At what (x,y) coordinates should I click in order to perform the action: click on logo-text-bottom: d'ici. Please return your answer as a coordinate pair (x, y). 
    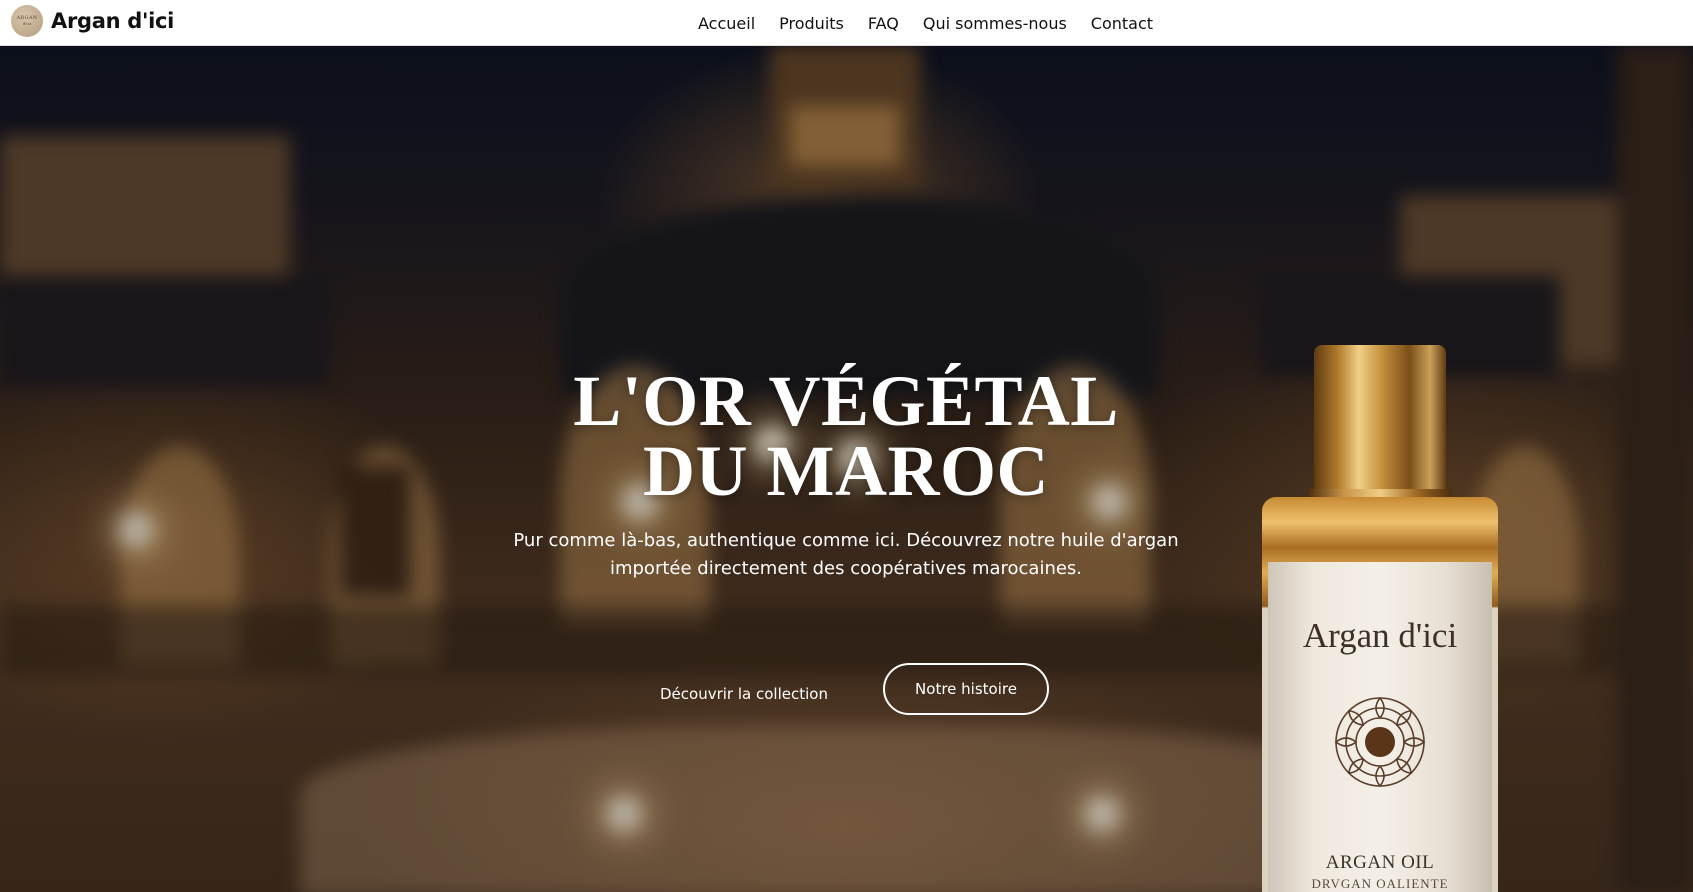
    Looking at the image, I should click on (27, 23).